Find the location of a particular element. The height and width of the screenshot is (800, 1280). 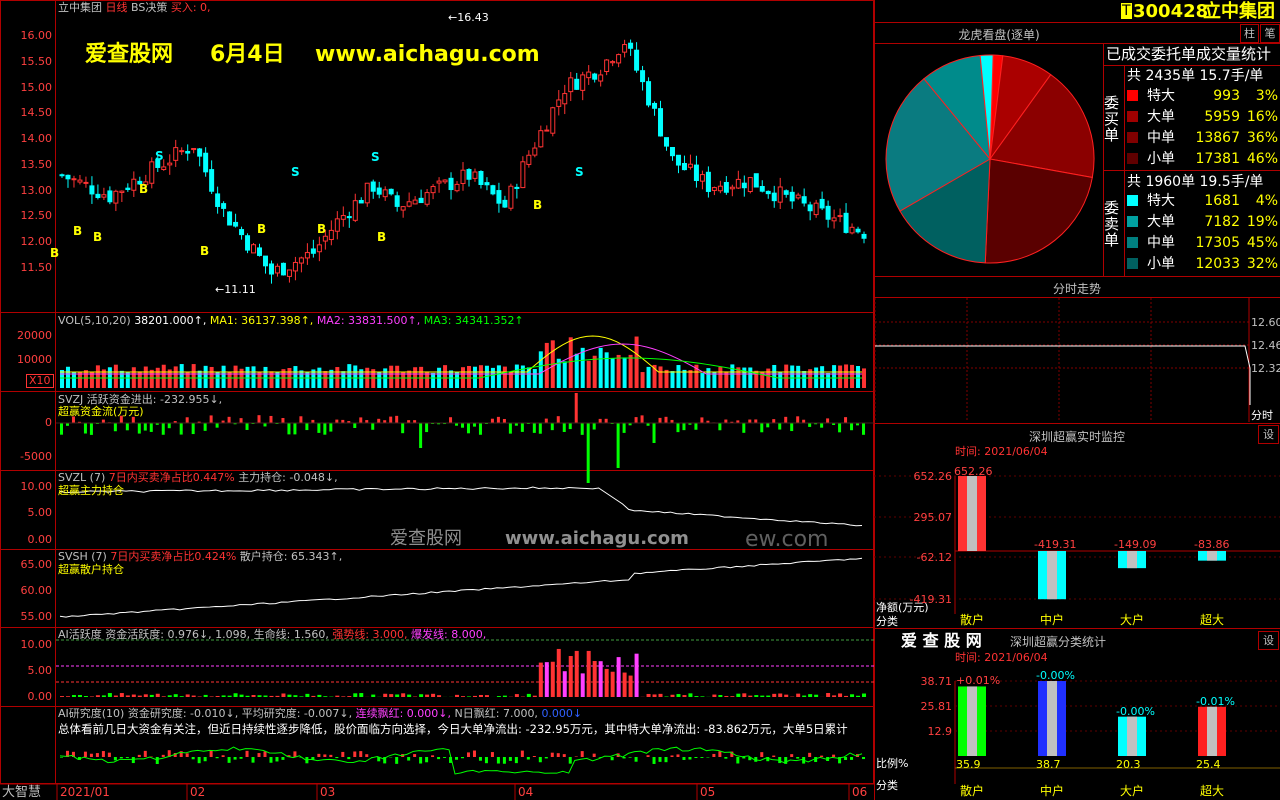

bar-value-label: 25.4 is located at coordinates (1208, 764).